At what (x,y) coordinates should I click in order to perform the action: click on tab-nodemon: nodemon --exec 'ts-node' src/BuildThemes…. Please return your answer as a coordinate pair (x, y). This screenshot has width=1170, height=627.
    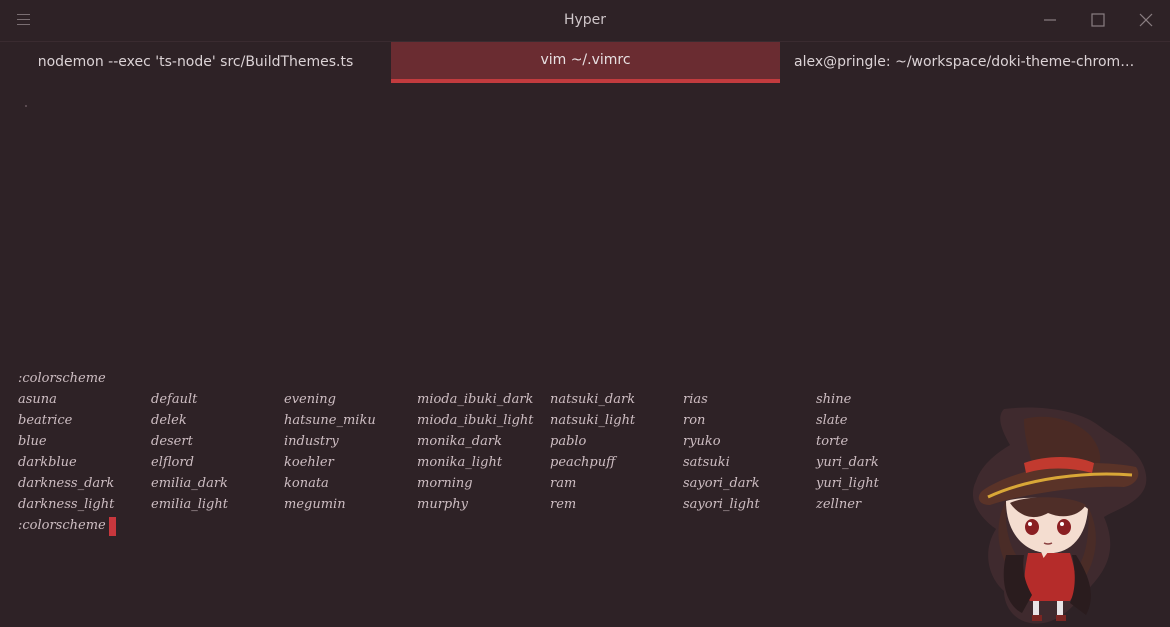
    Looking at the image, I should click on (195, 62).